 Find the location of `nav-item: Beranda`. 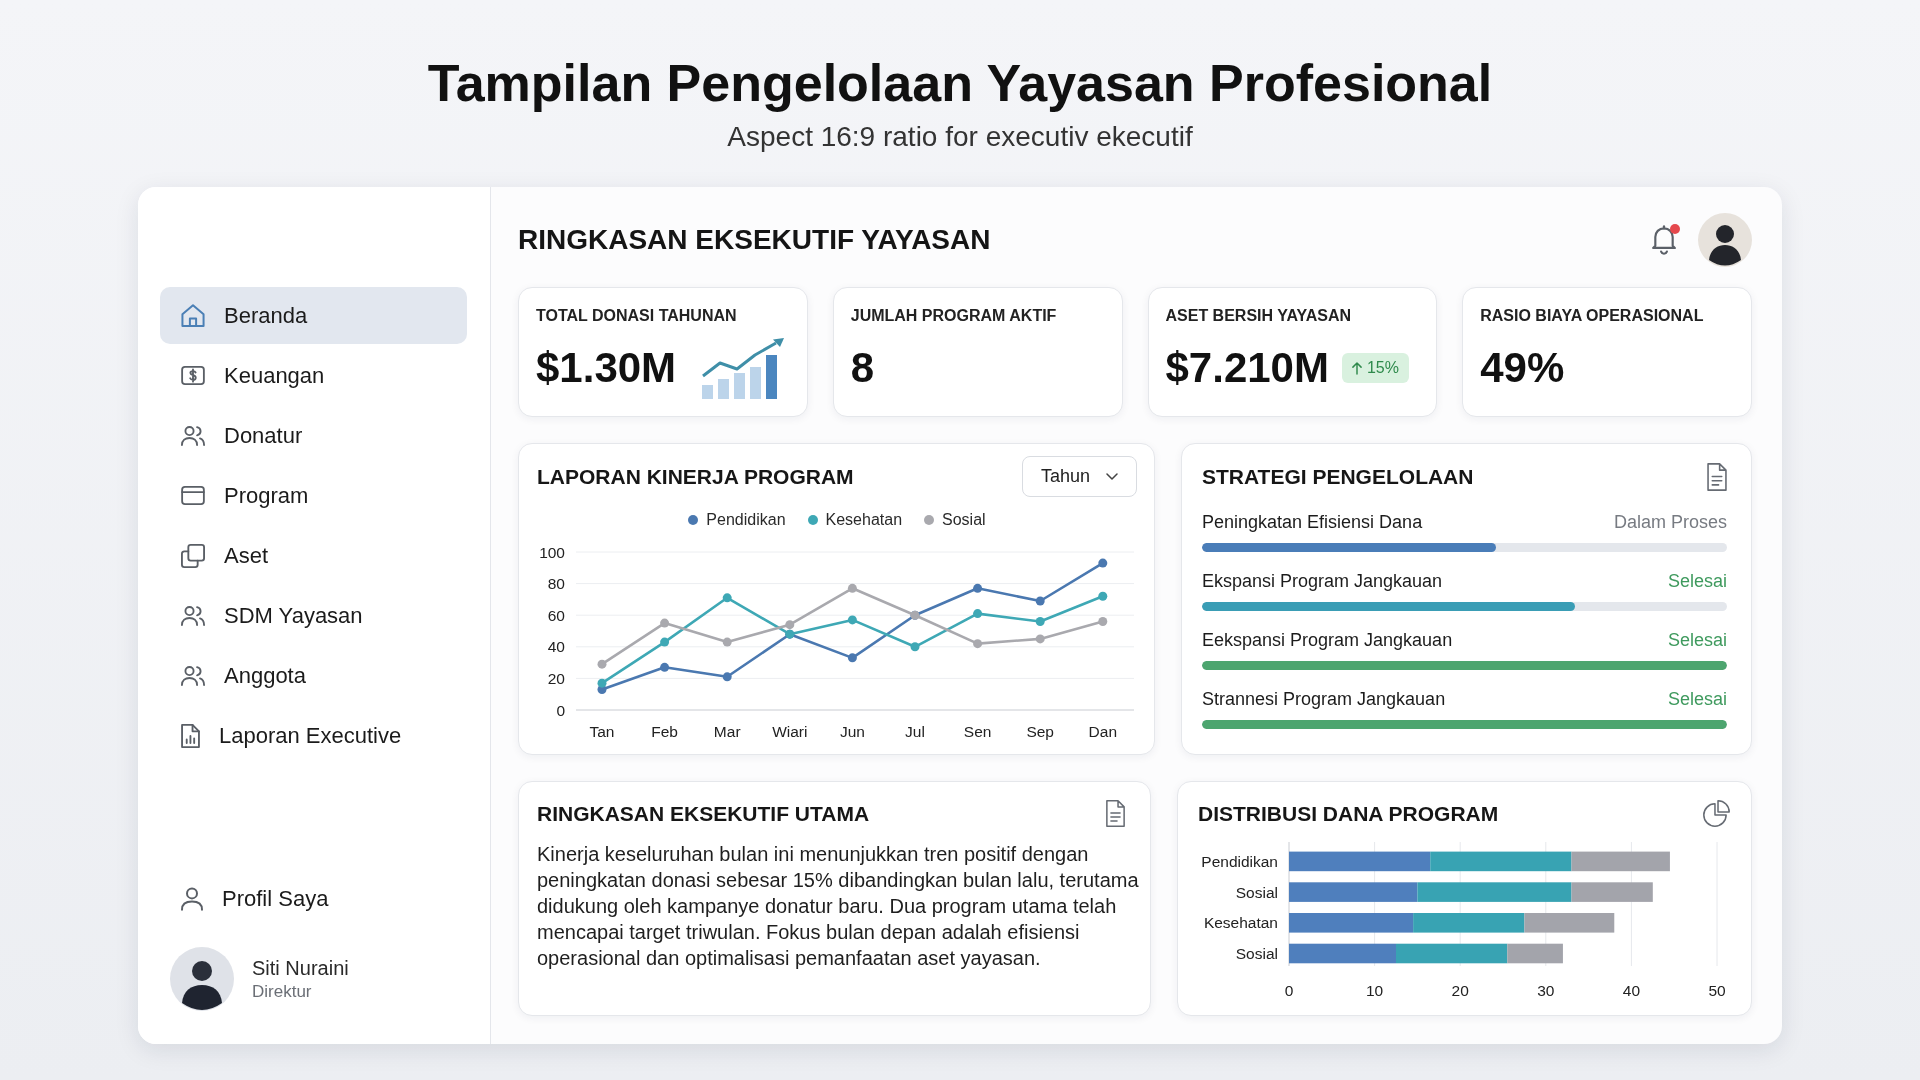

nav-item: Beranda is located at coordinates (313, 315).